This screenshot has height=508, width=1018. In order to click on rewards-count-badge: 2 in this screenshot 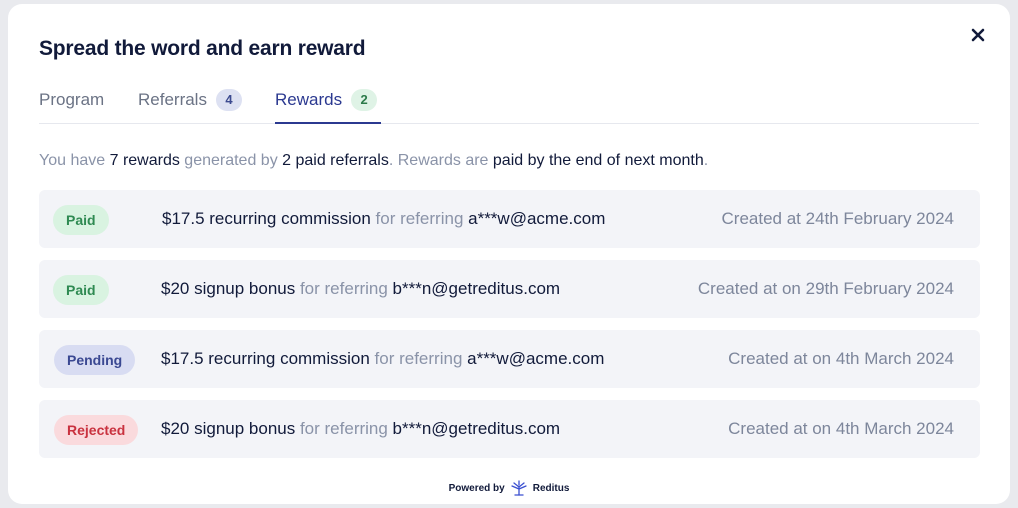, I will do `click(364, 100)`.